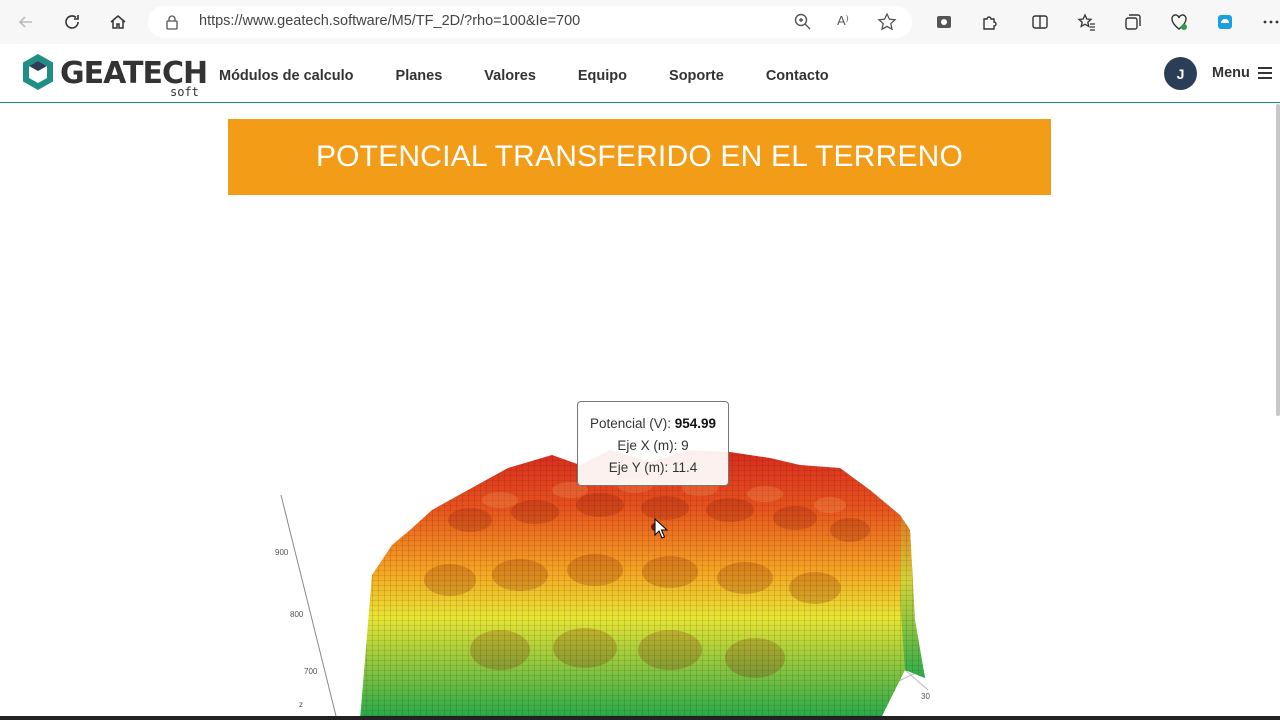 This screenshot has width=1280, height=720. I want to click on tooltip-potential: Potencial (V): 954.99, so click(653, 423).